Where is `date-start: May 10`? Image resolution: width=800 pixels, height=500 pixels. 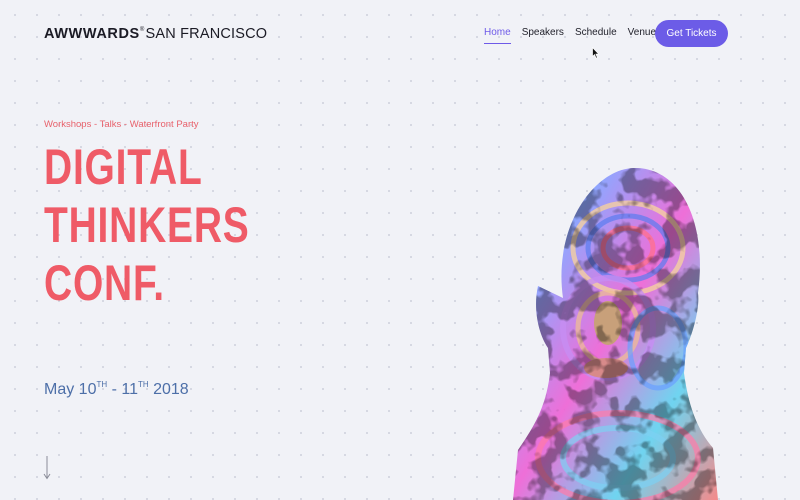
date-start: May 10 is located at coordinates (70, 389).